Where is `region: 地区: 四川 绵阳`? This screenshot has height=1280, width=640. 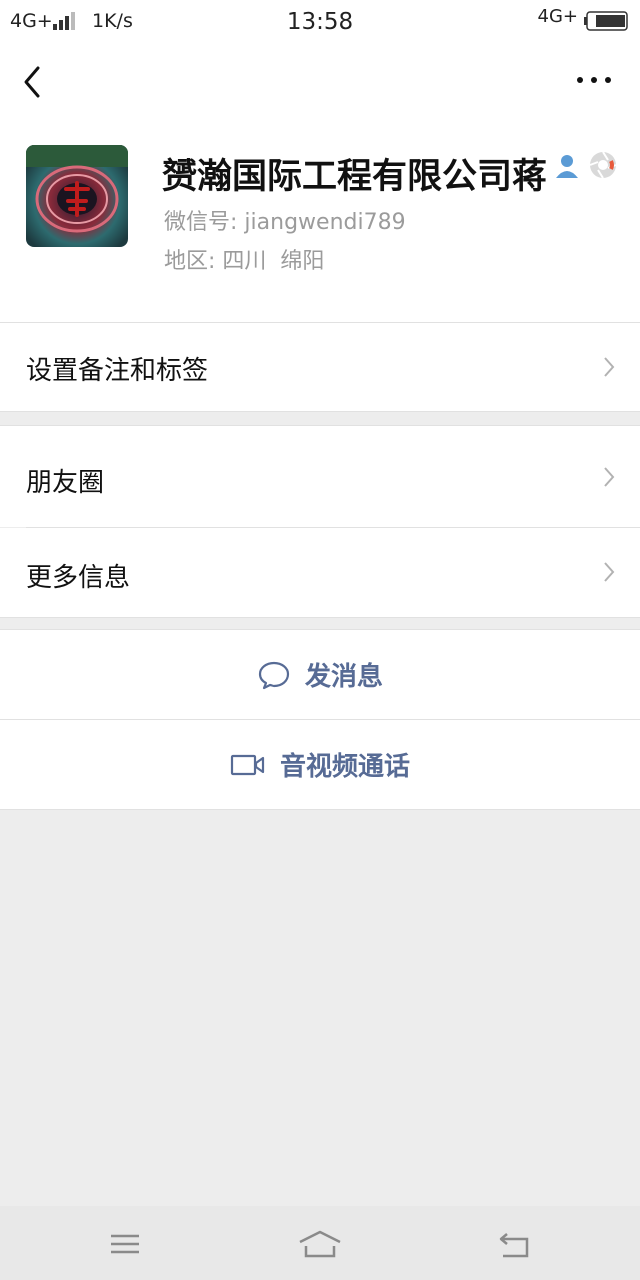
region: 地区: 四川 绵阳 is located at coordinates (244, 259).